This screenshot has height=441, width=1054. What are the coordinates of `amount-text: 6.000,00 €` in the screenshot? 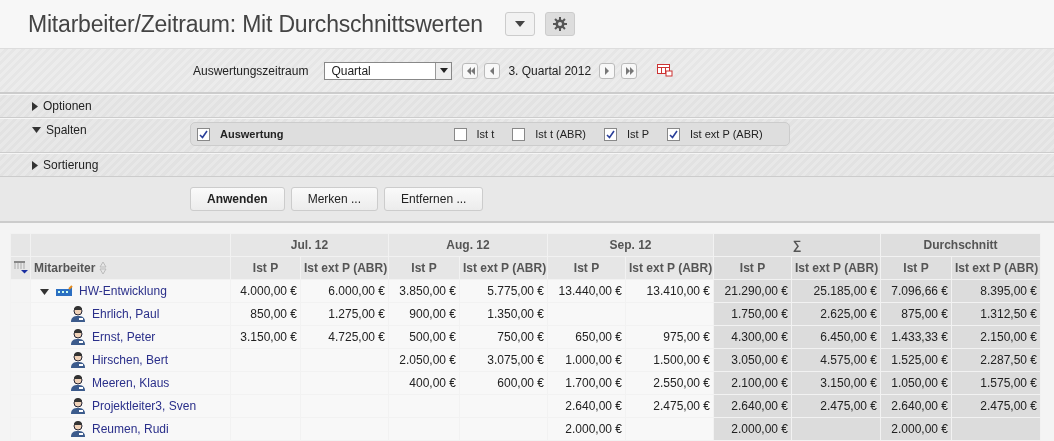 It's located at (356, 291).